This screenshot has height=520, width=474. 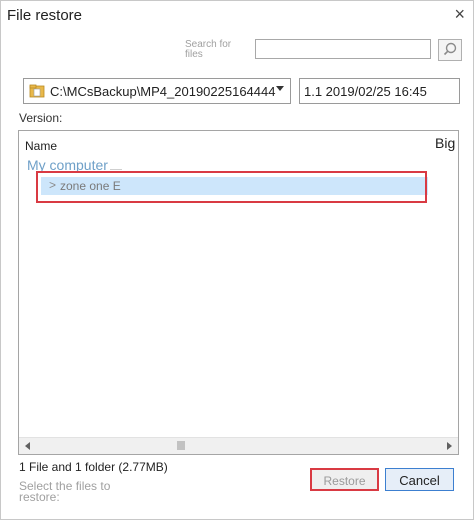 What do you see at coordinates (115, 169) in the screenshot?
I see `divider` at bounding box center [115, 169].